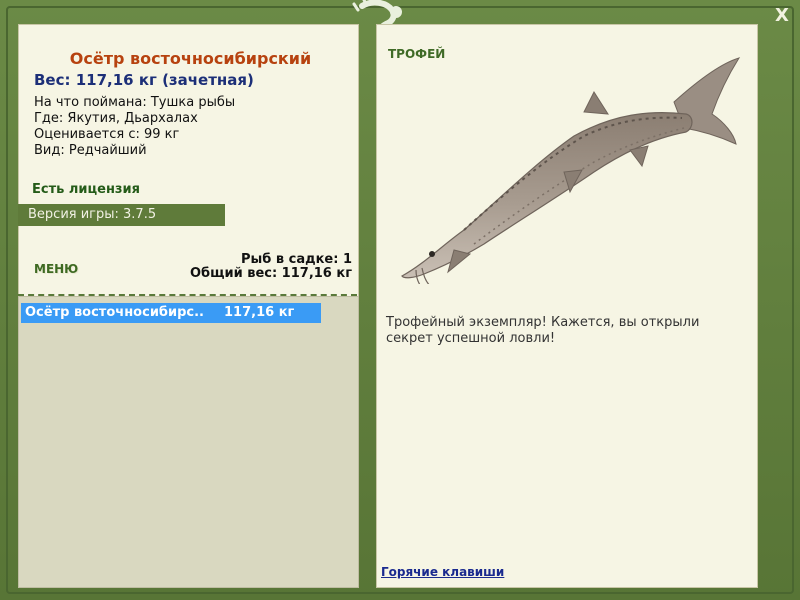 This screenshot has width=800, height=600. What do you see at coordinates (135, 102) in the screenshot?
I see `fish-bait: На что поймана: Тушка рыбы` at bounding box center [135, 102].